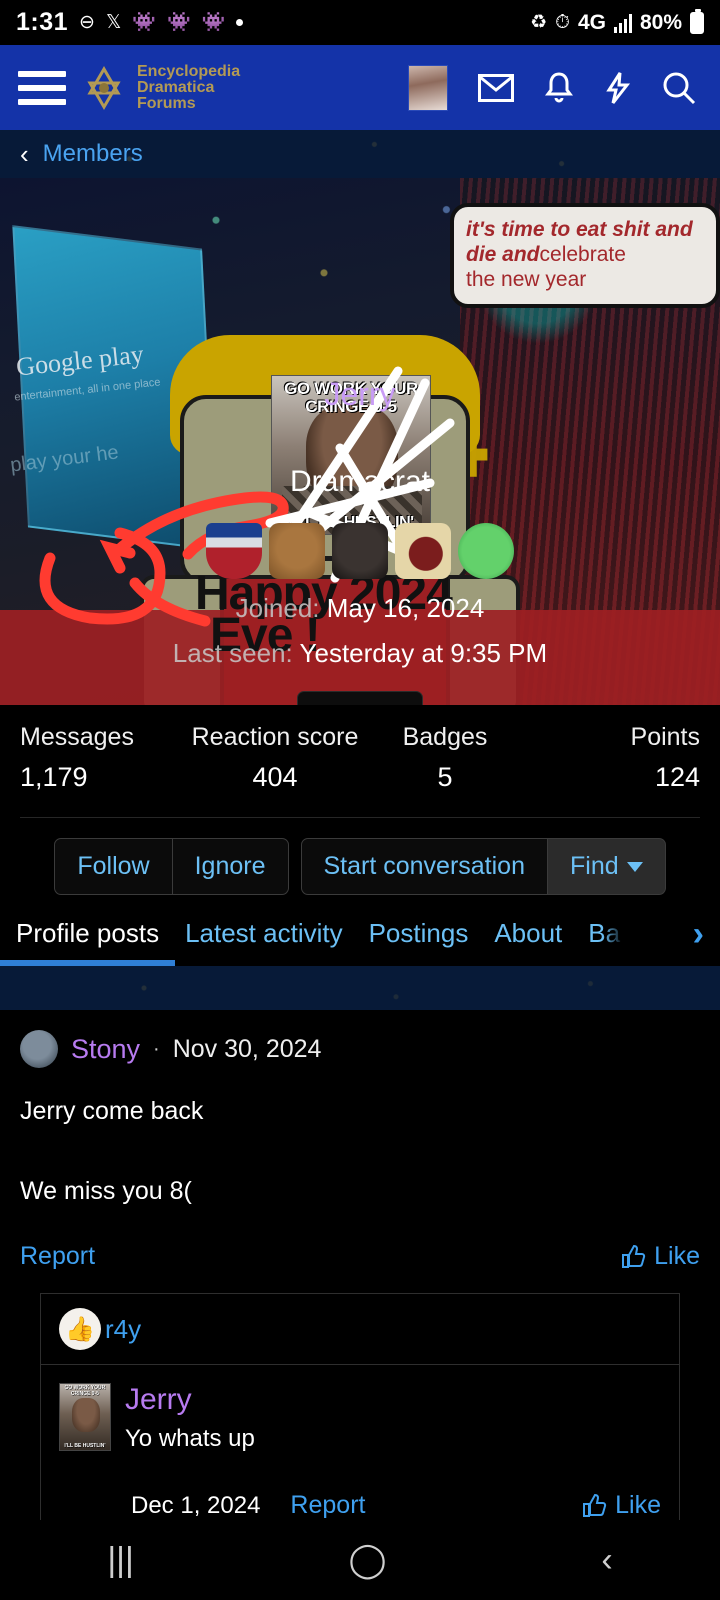  Describe the element at coordinates (559, 88) in the screenshot. I see `bell-icon` at that location.